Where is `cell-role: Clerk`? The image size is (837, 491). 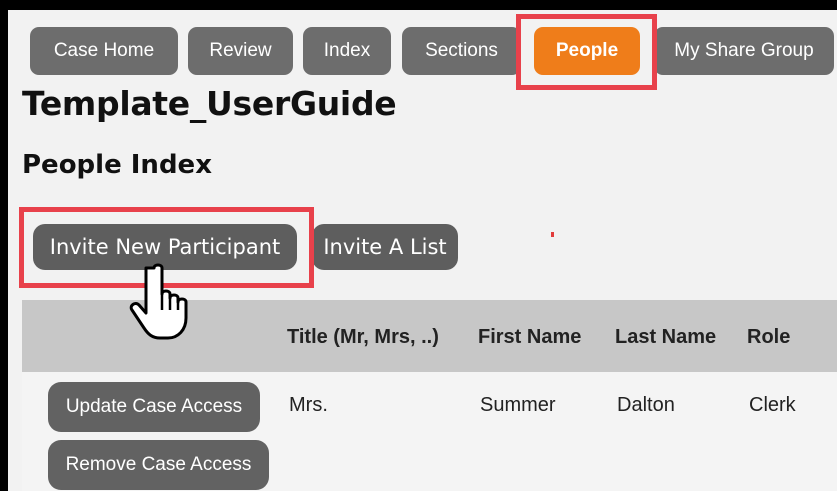
cell-role: Clerk is located at coordinates (772, 405).